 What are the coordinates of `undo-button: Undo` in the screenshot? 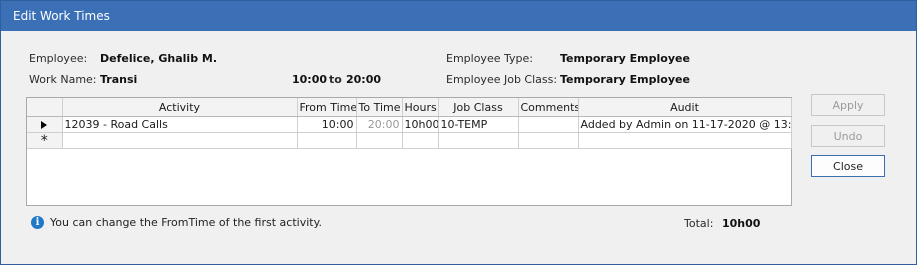 It's located at (848, 136).